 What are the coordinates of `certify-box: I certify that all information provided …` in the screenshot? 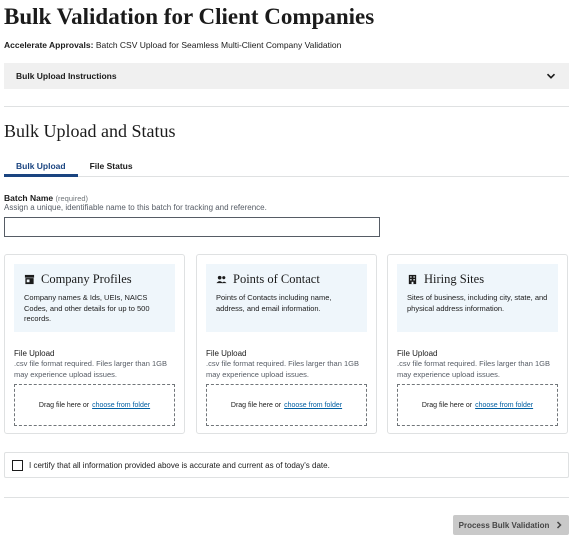 It's located at (286, 465).